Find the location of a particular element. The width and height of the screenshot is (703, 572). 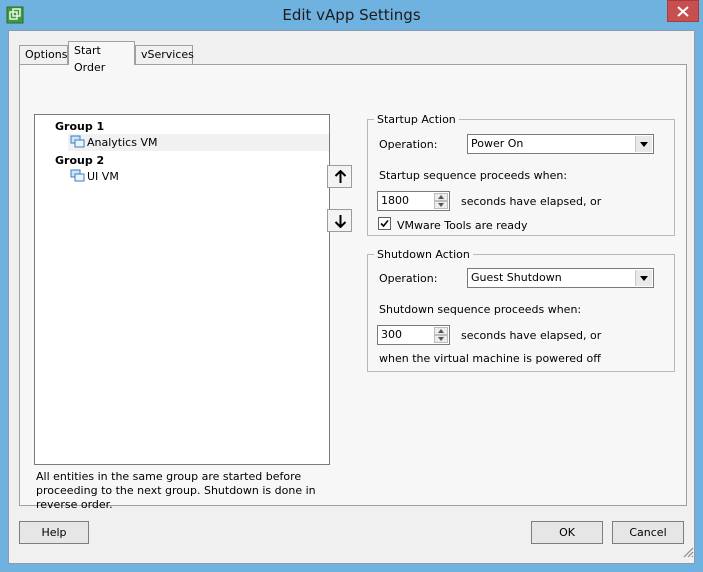

group-label: Group 2 is located at coordinates (80, 160).